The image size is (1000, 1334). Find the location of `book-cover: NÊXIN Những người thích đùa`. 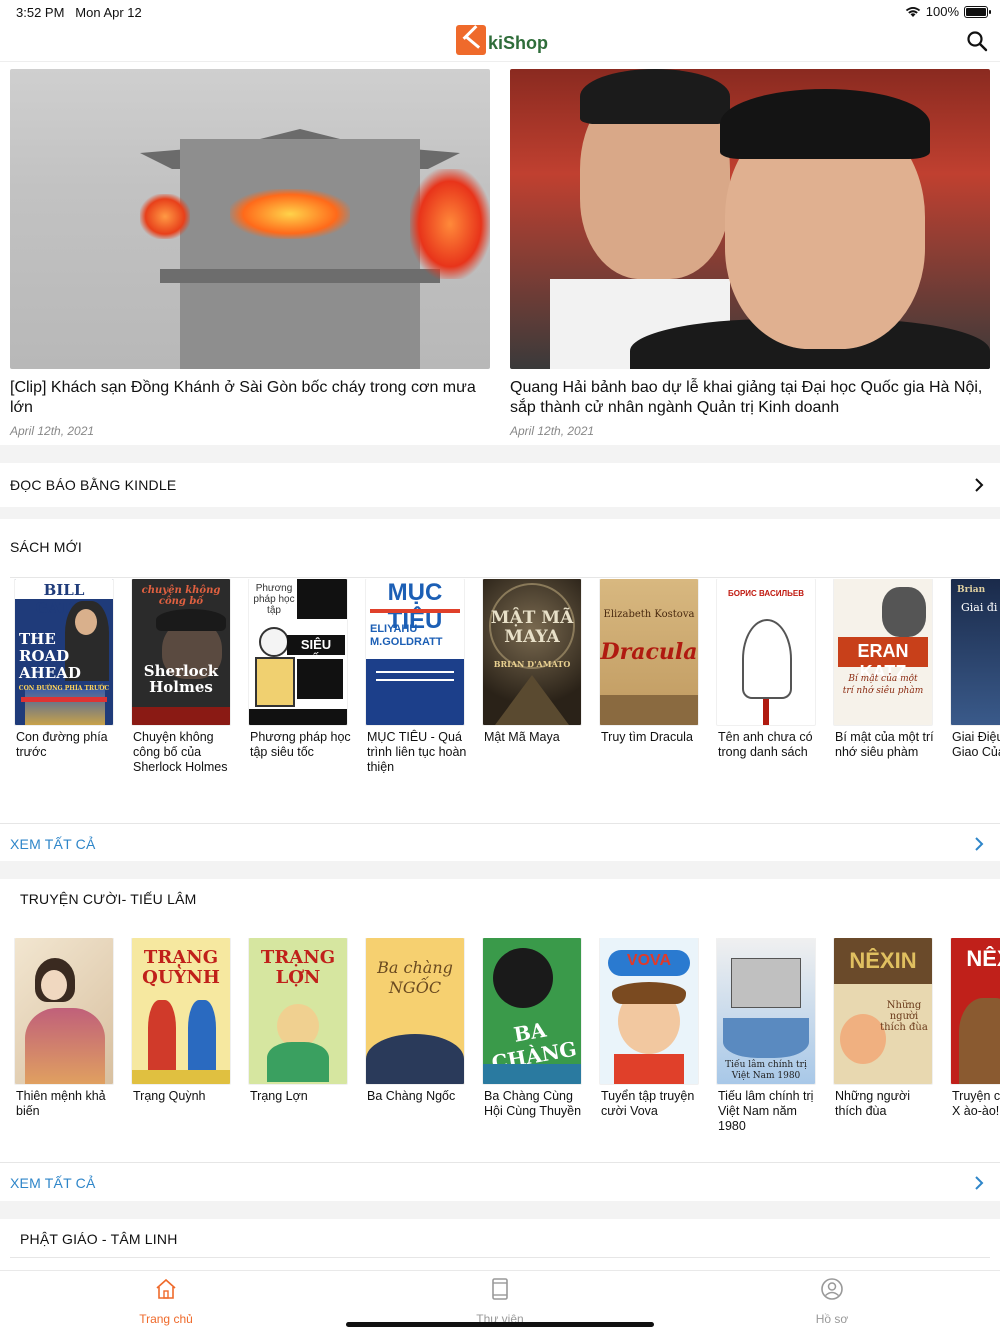

book-cover: NÊXIN Những người thích đùa is located at coordinates (883, 1011).